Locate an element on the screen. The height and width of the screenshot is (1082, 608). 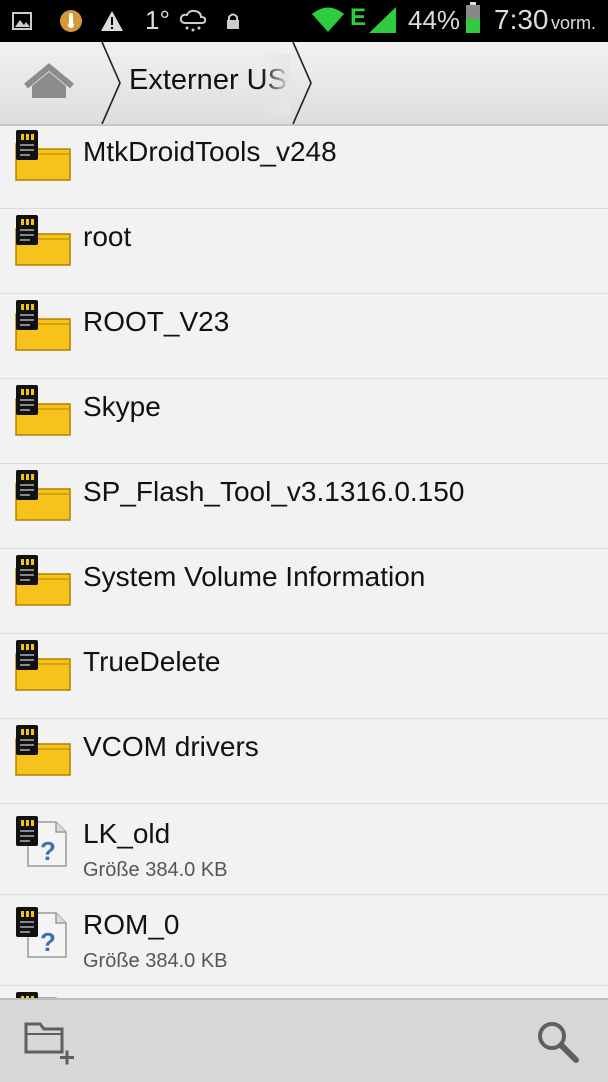
file-row: ? ROM_0 Größe 384.0 KB is located at coordinates (304, 940).